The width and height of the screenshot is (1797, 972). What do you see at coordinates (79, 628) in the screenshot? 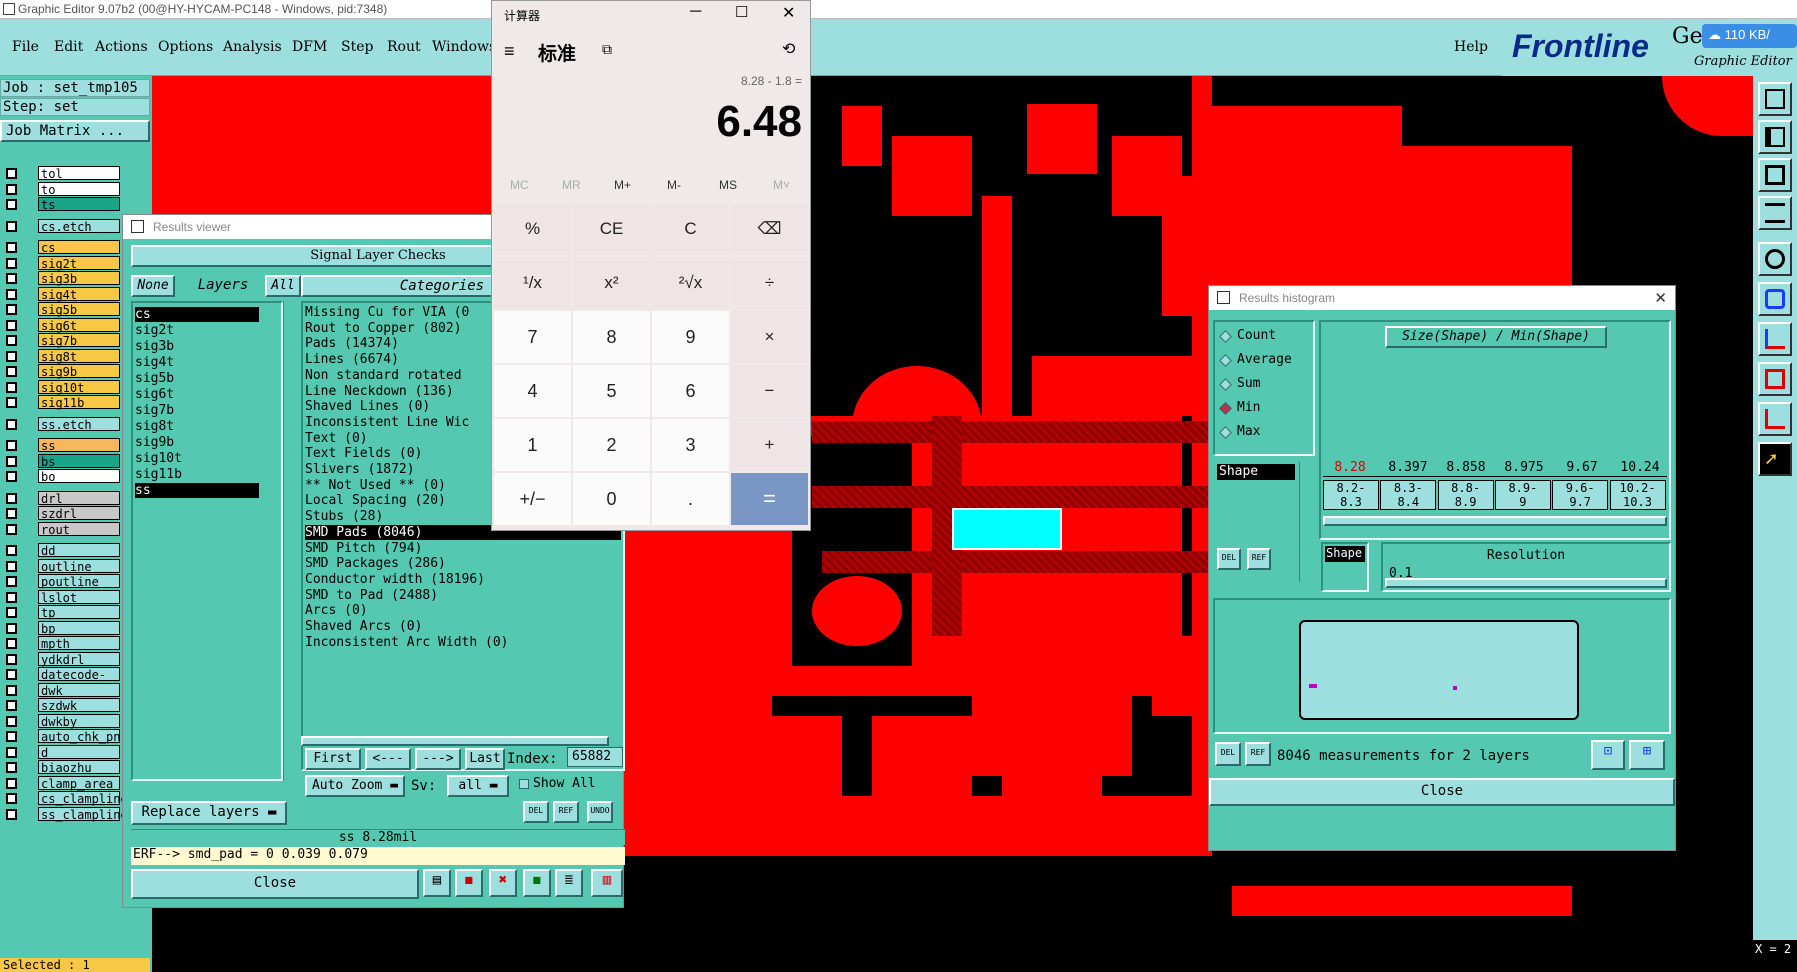
I see `layer-name: bp` at bounding box center [79, 628].